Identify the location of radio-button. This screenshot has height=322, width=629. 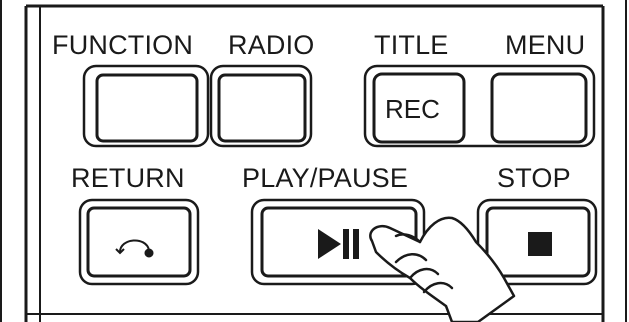
(261, 106).